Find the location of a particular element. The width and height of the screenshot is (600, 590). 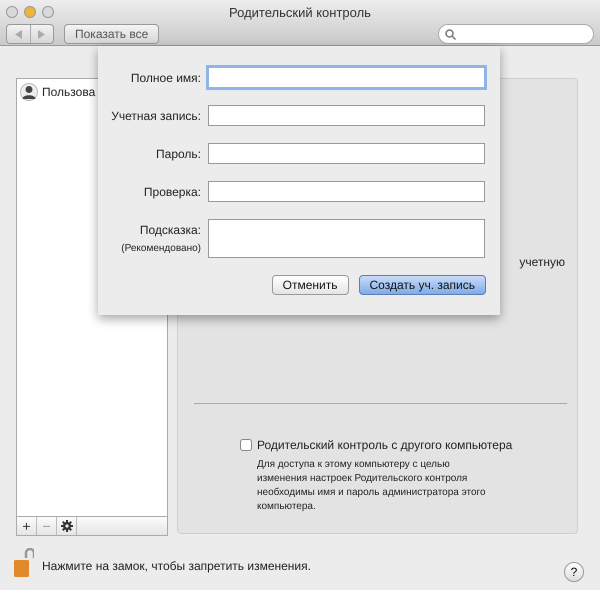

field-label: Подсказка: is located at coordinates (170, 230).